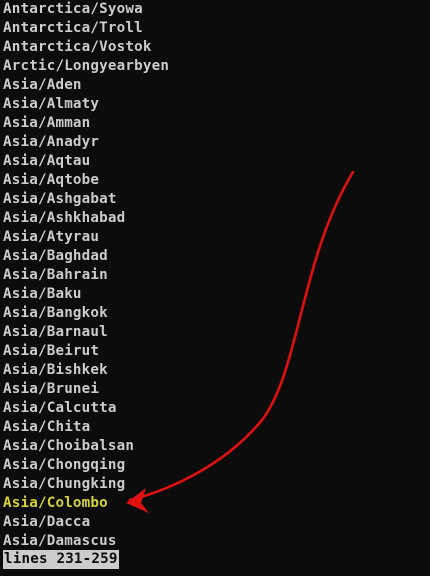 The height and width of the screenshot is (576, 430). Describe the element at coordinates (51, 389) in the screenshot. I see `timezone-line: Asia/Brunei` at that location.